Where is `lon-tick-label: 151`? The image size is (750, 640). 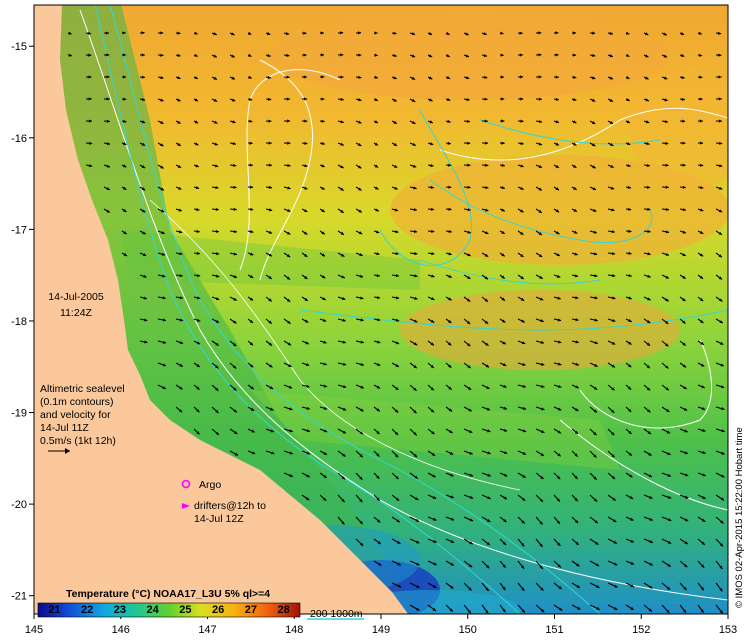
lon-tick-label: 151 is located at coordinates (554, 630).